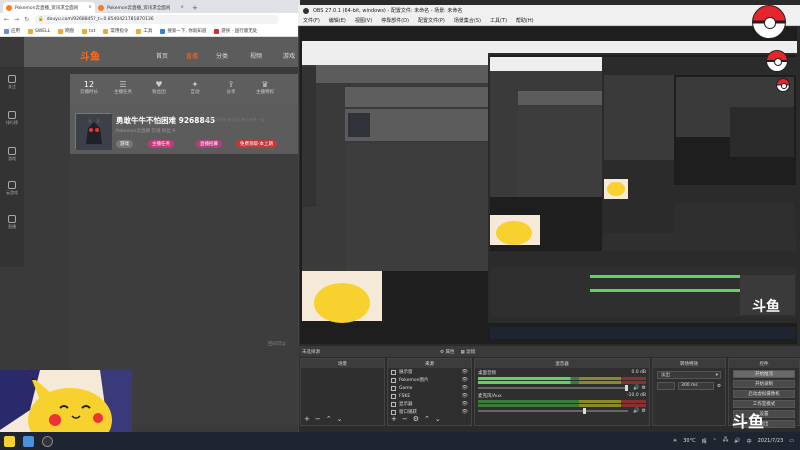 The height and width of the screenshot is (450, 800). I want to click on room-badge: 免费领取·本上期, so click(256, 144).